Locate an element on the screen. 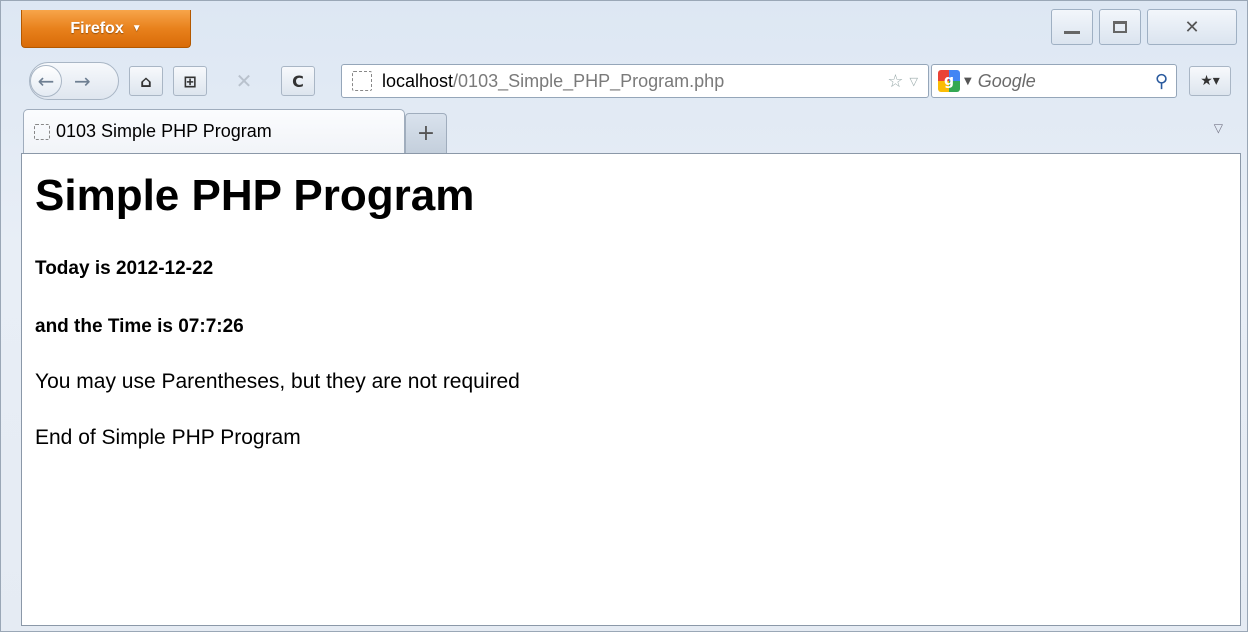 Image resolution: width=1248 pixels, height=632 pixels. firefox-menu-button: Firefox ▼ is located at coordinates (106, 29).